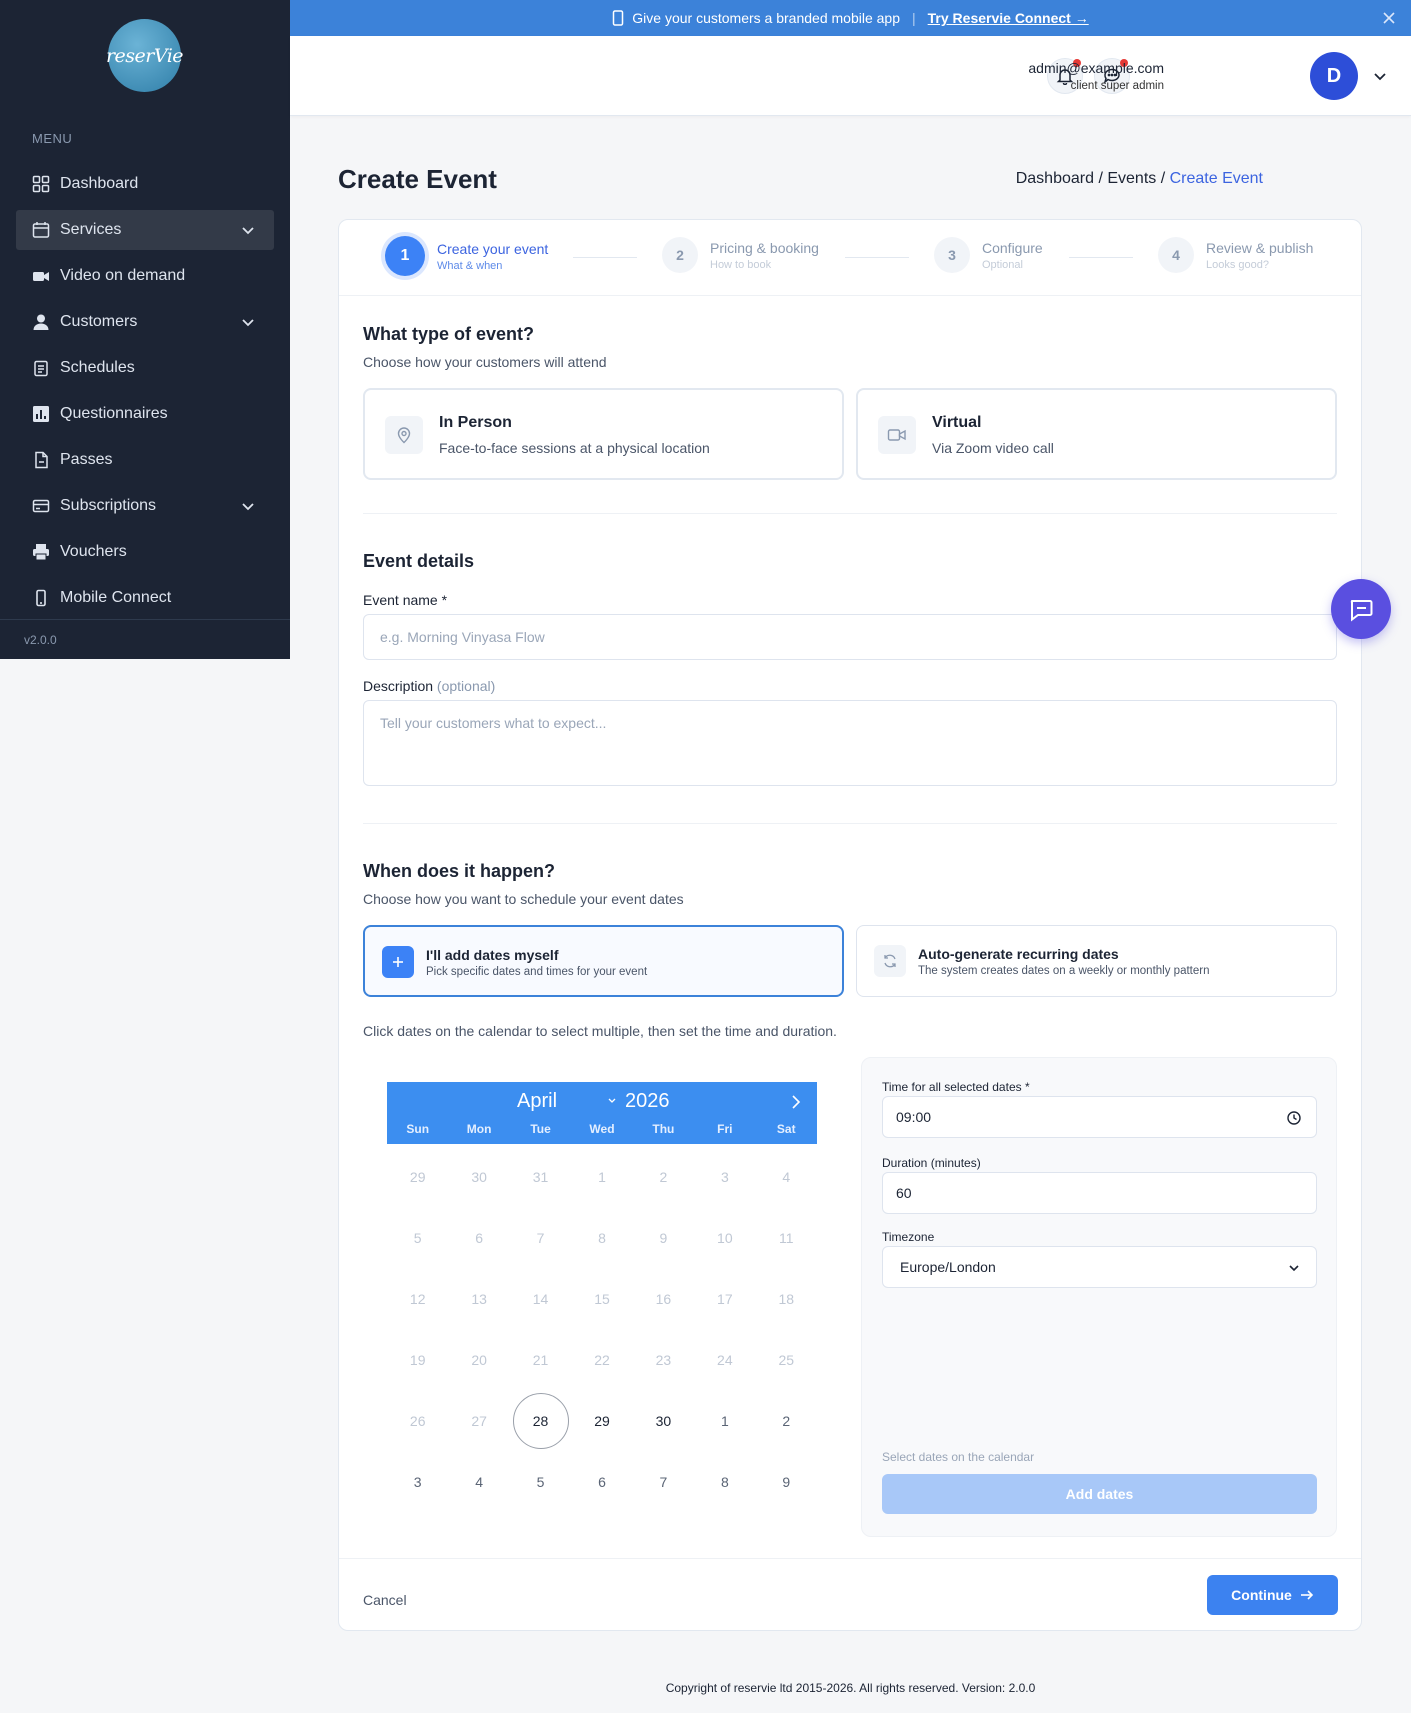 This screenshot has width=1411, height=1713. I want to click on top-header: admin@example.com client super admin D, so click(850, 76).